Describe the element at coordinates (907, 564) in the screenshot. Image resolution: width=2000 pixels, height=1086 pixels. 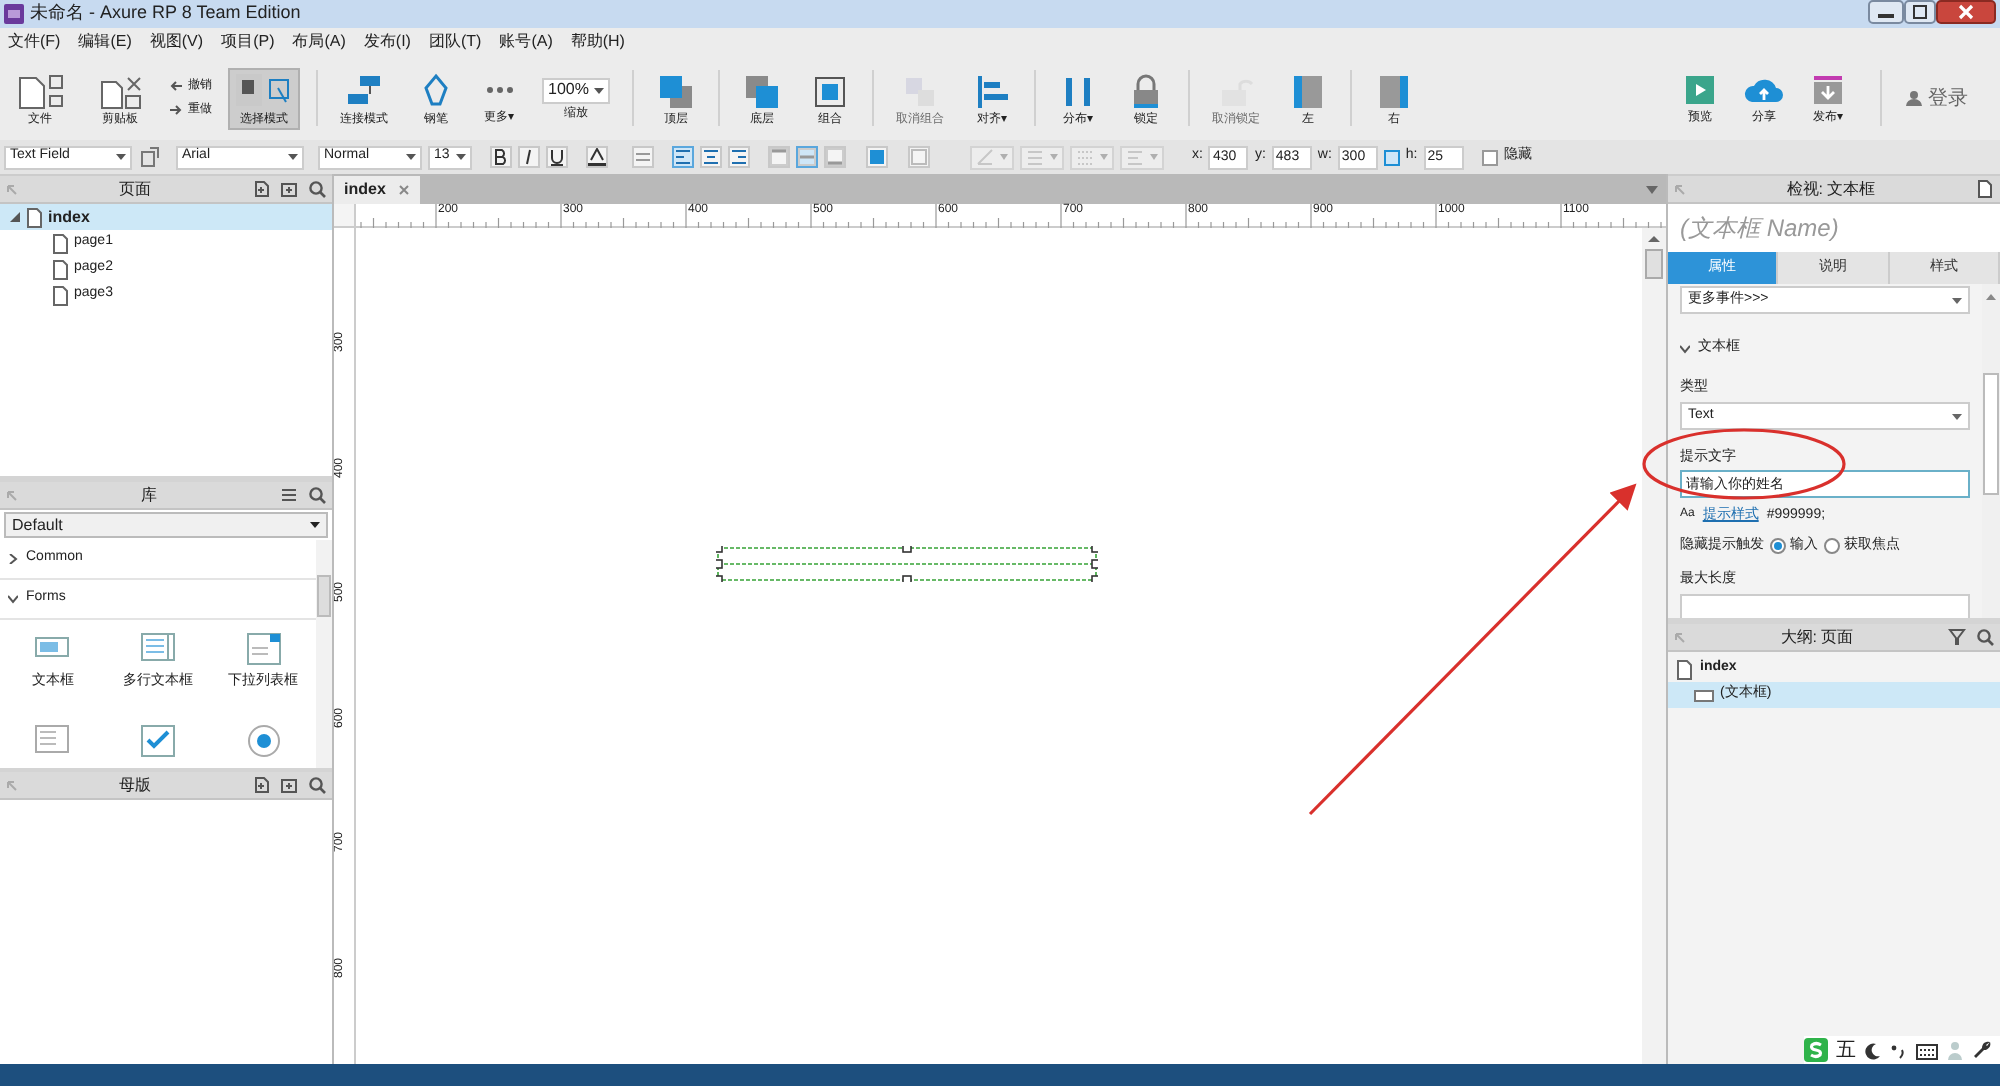
I see `selected-text-field` at that location.